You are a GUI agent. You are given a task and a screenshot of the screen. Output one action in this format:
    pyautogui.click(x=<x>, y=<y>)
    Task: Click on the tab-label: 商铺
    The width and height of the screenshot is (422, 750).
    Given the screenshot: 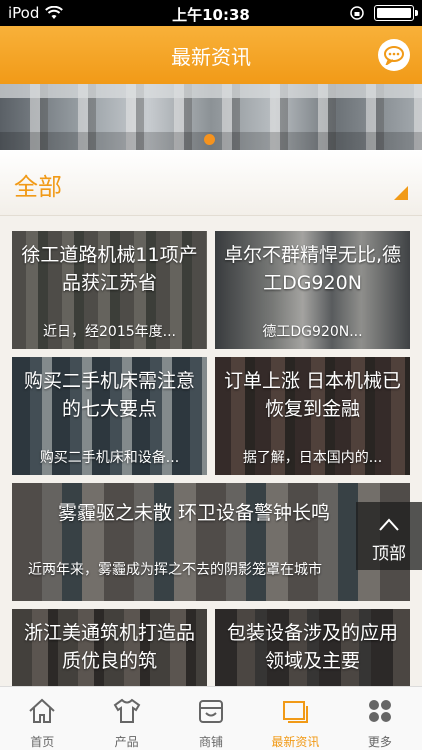 What is the action you would take?
    pyautogui.click(x=211, y=742)
    